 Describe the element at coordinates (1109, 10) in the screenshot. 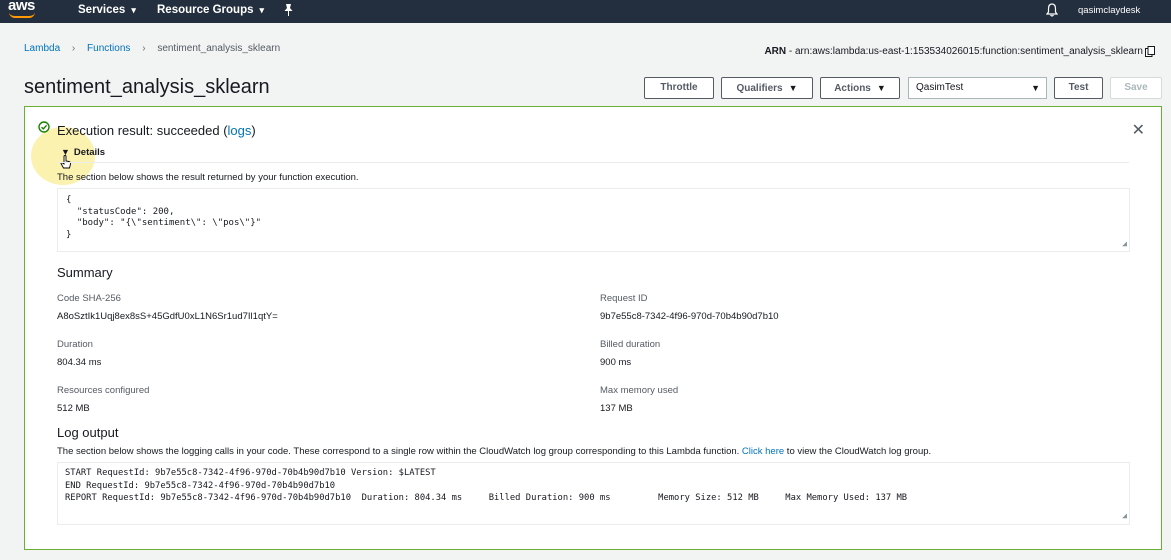

I see `user-menu: qasimclaydesk` at that location.